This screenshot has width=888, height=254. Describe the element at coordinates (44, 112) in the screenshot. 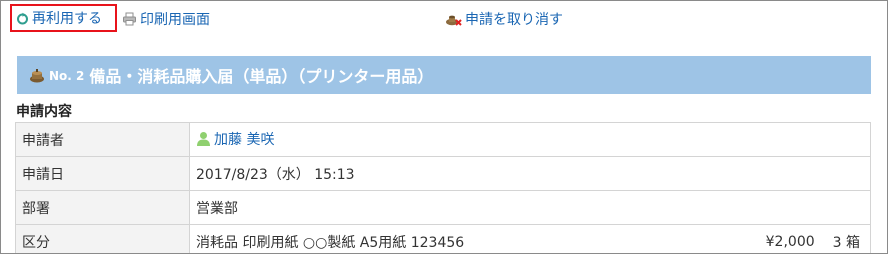

I see `section-heading: 申請内容` at that location.